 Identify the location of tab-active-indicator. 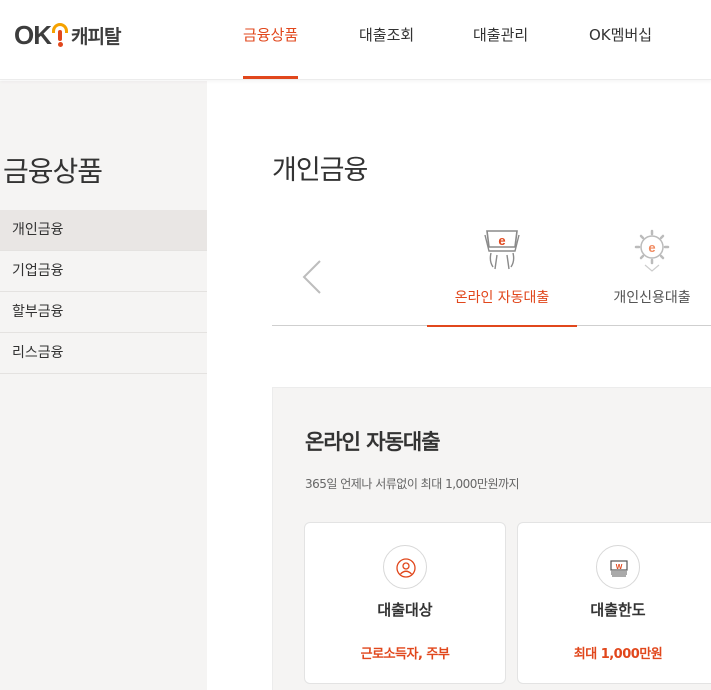
(502, 326).